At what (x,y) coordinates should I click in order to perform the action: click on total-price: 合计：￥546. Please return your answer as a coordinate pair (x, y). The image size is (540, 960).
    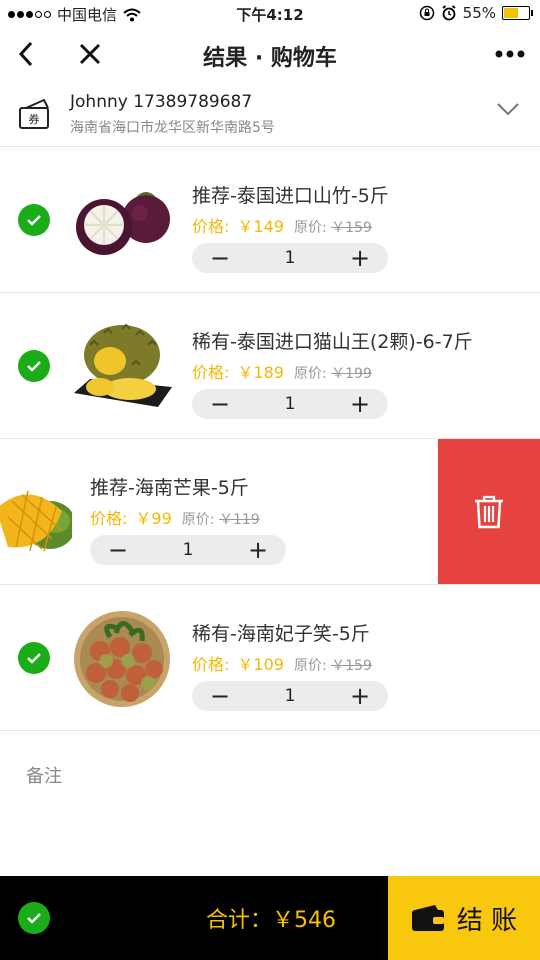
    Looking at the image, I should click on (271, 920).